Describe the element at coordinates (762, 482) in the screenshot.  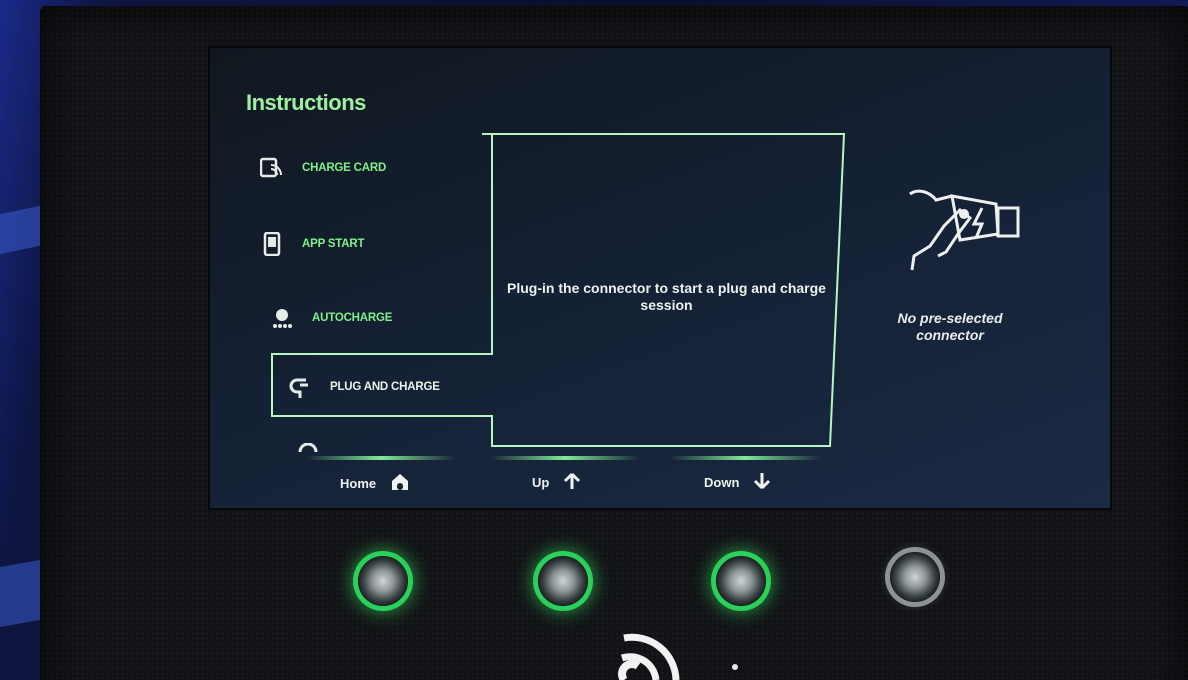
I see `arrow-down-icon` at that location.